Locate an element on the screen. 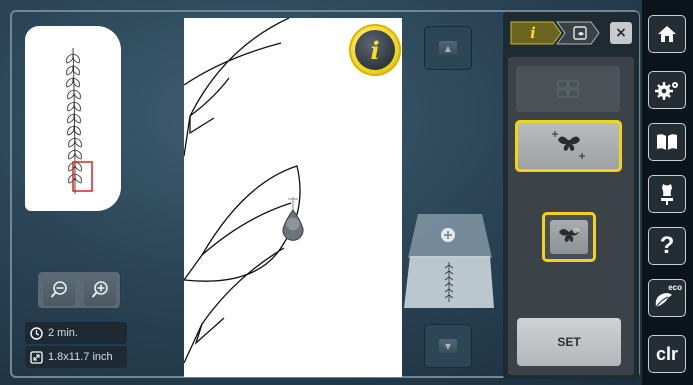 The height and width of the screenshot is (385, 693). needle-position-marker is located at coordinates (293, 224).